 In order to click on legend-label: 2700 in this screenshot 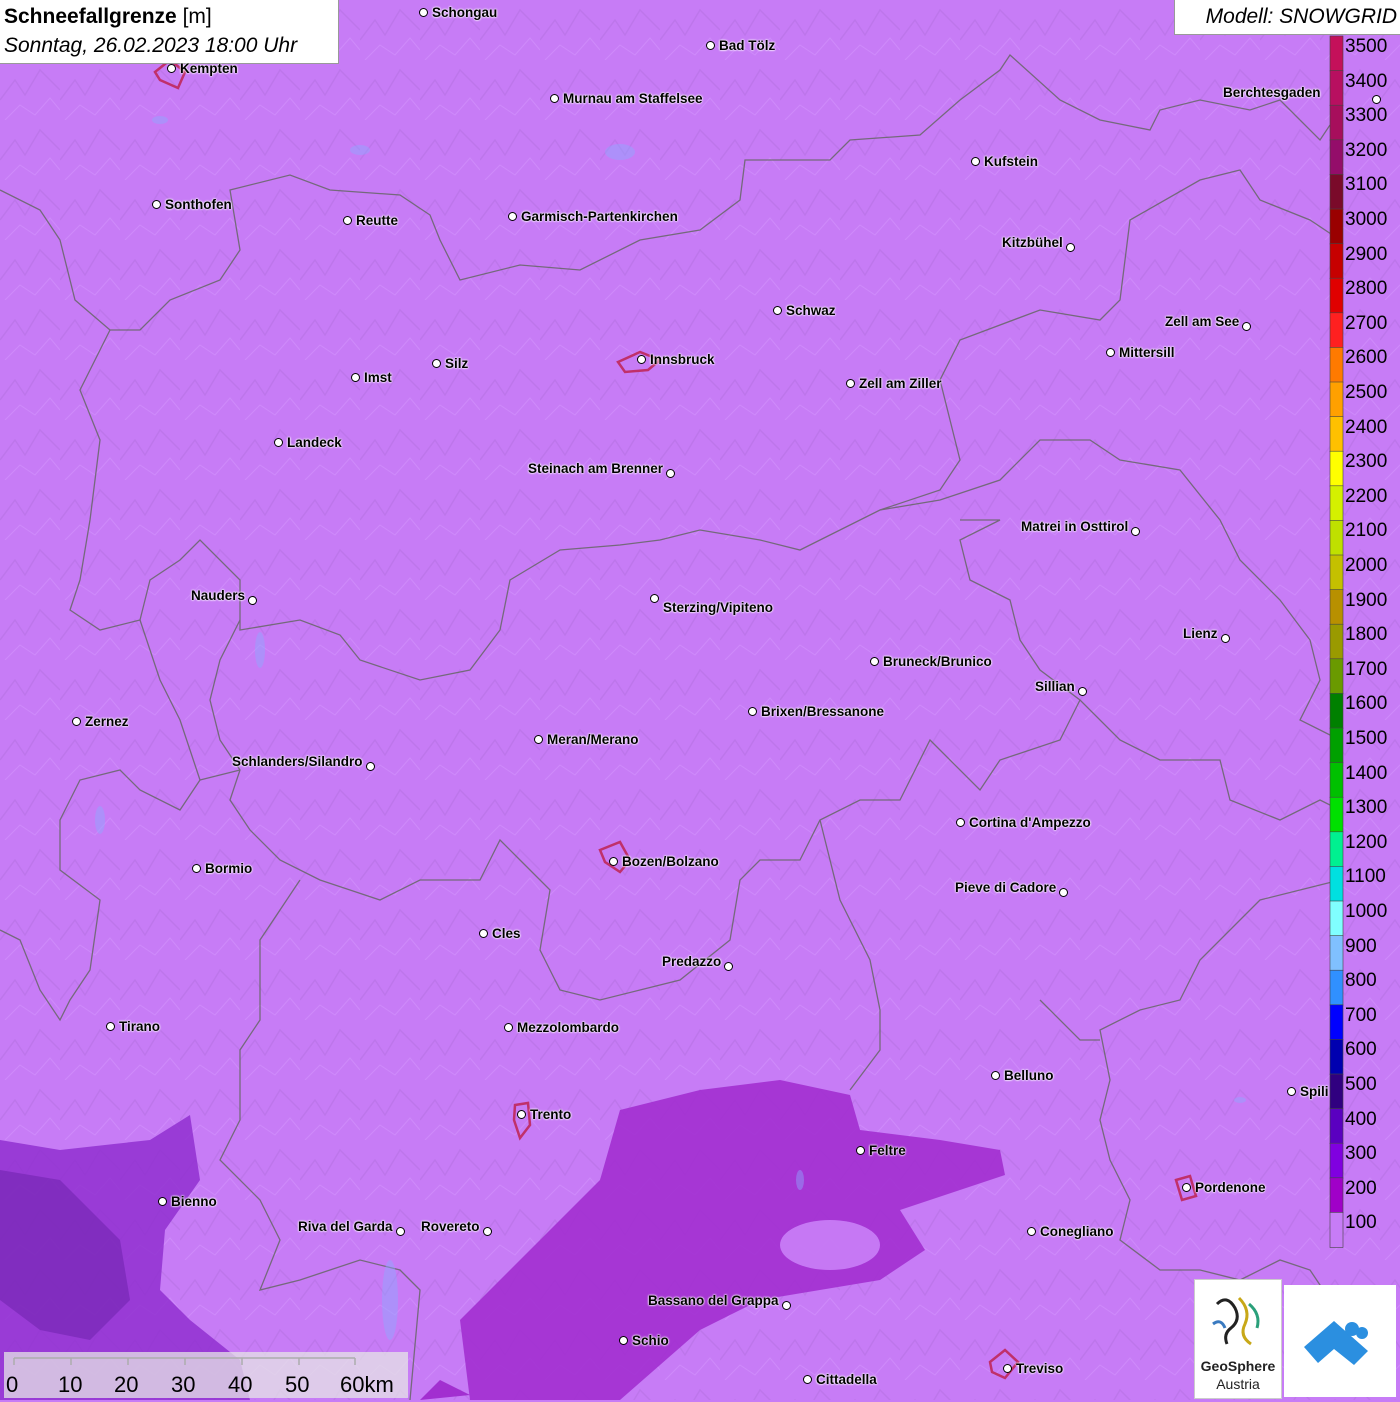, I will do `click(1366, 323)`.